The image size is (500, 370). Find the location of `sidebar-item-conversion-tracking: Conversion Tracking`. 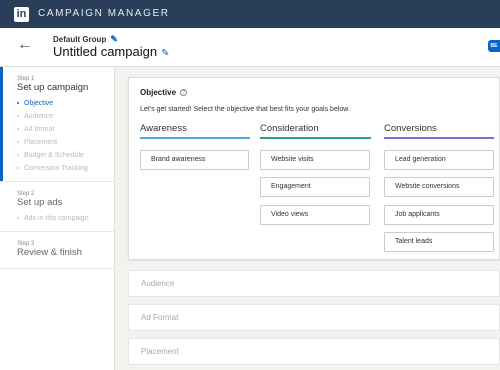

sidebar-item-conversion-tracking: Conversion Tracking is located at coordinates (65, 168).